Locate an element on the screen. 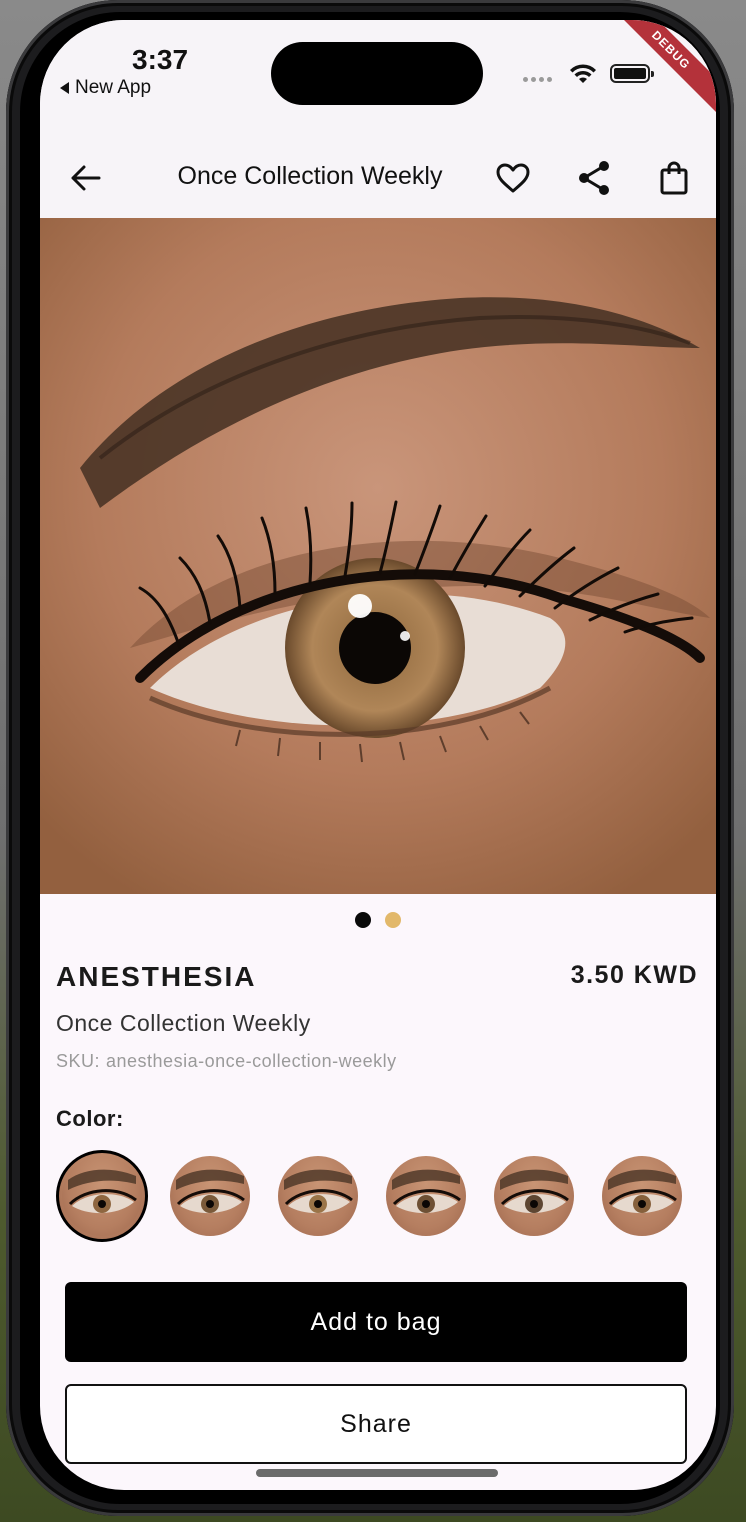  sku-label: SKU: is located at coordinates (78, 1061).